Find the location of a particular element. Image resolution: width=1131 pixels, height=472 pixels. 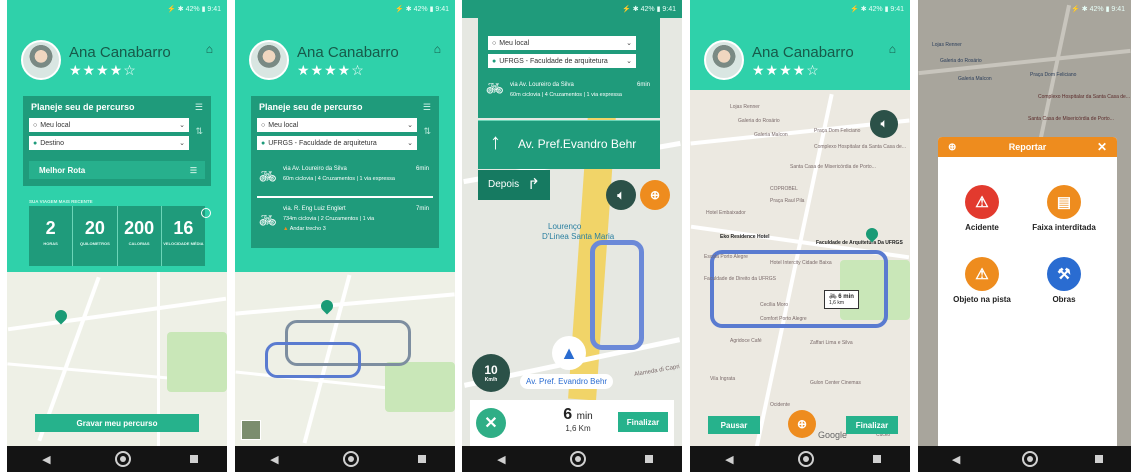

add-report-icon: ⊕ is located at coordinates (655, 195).